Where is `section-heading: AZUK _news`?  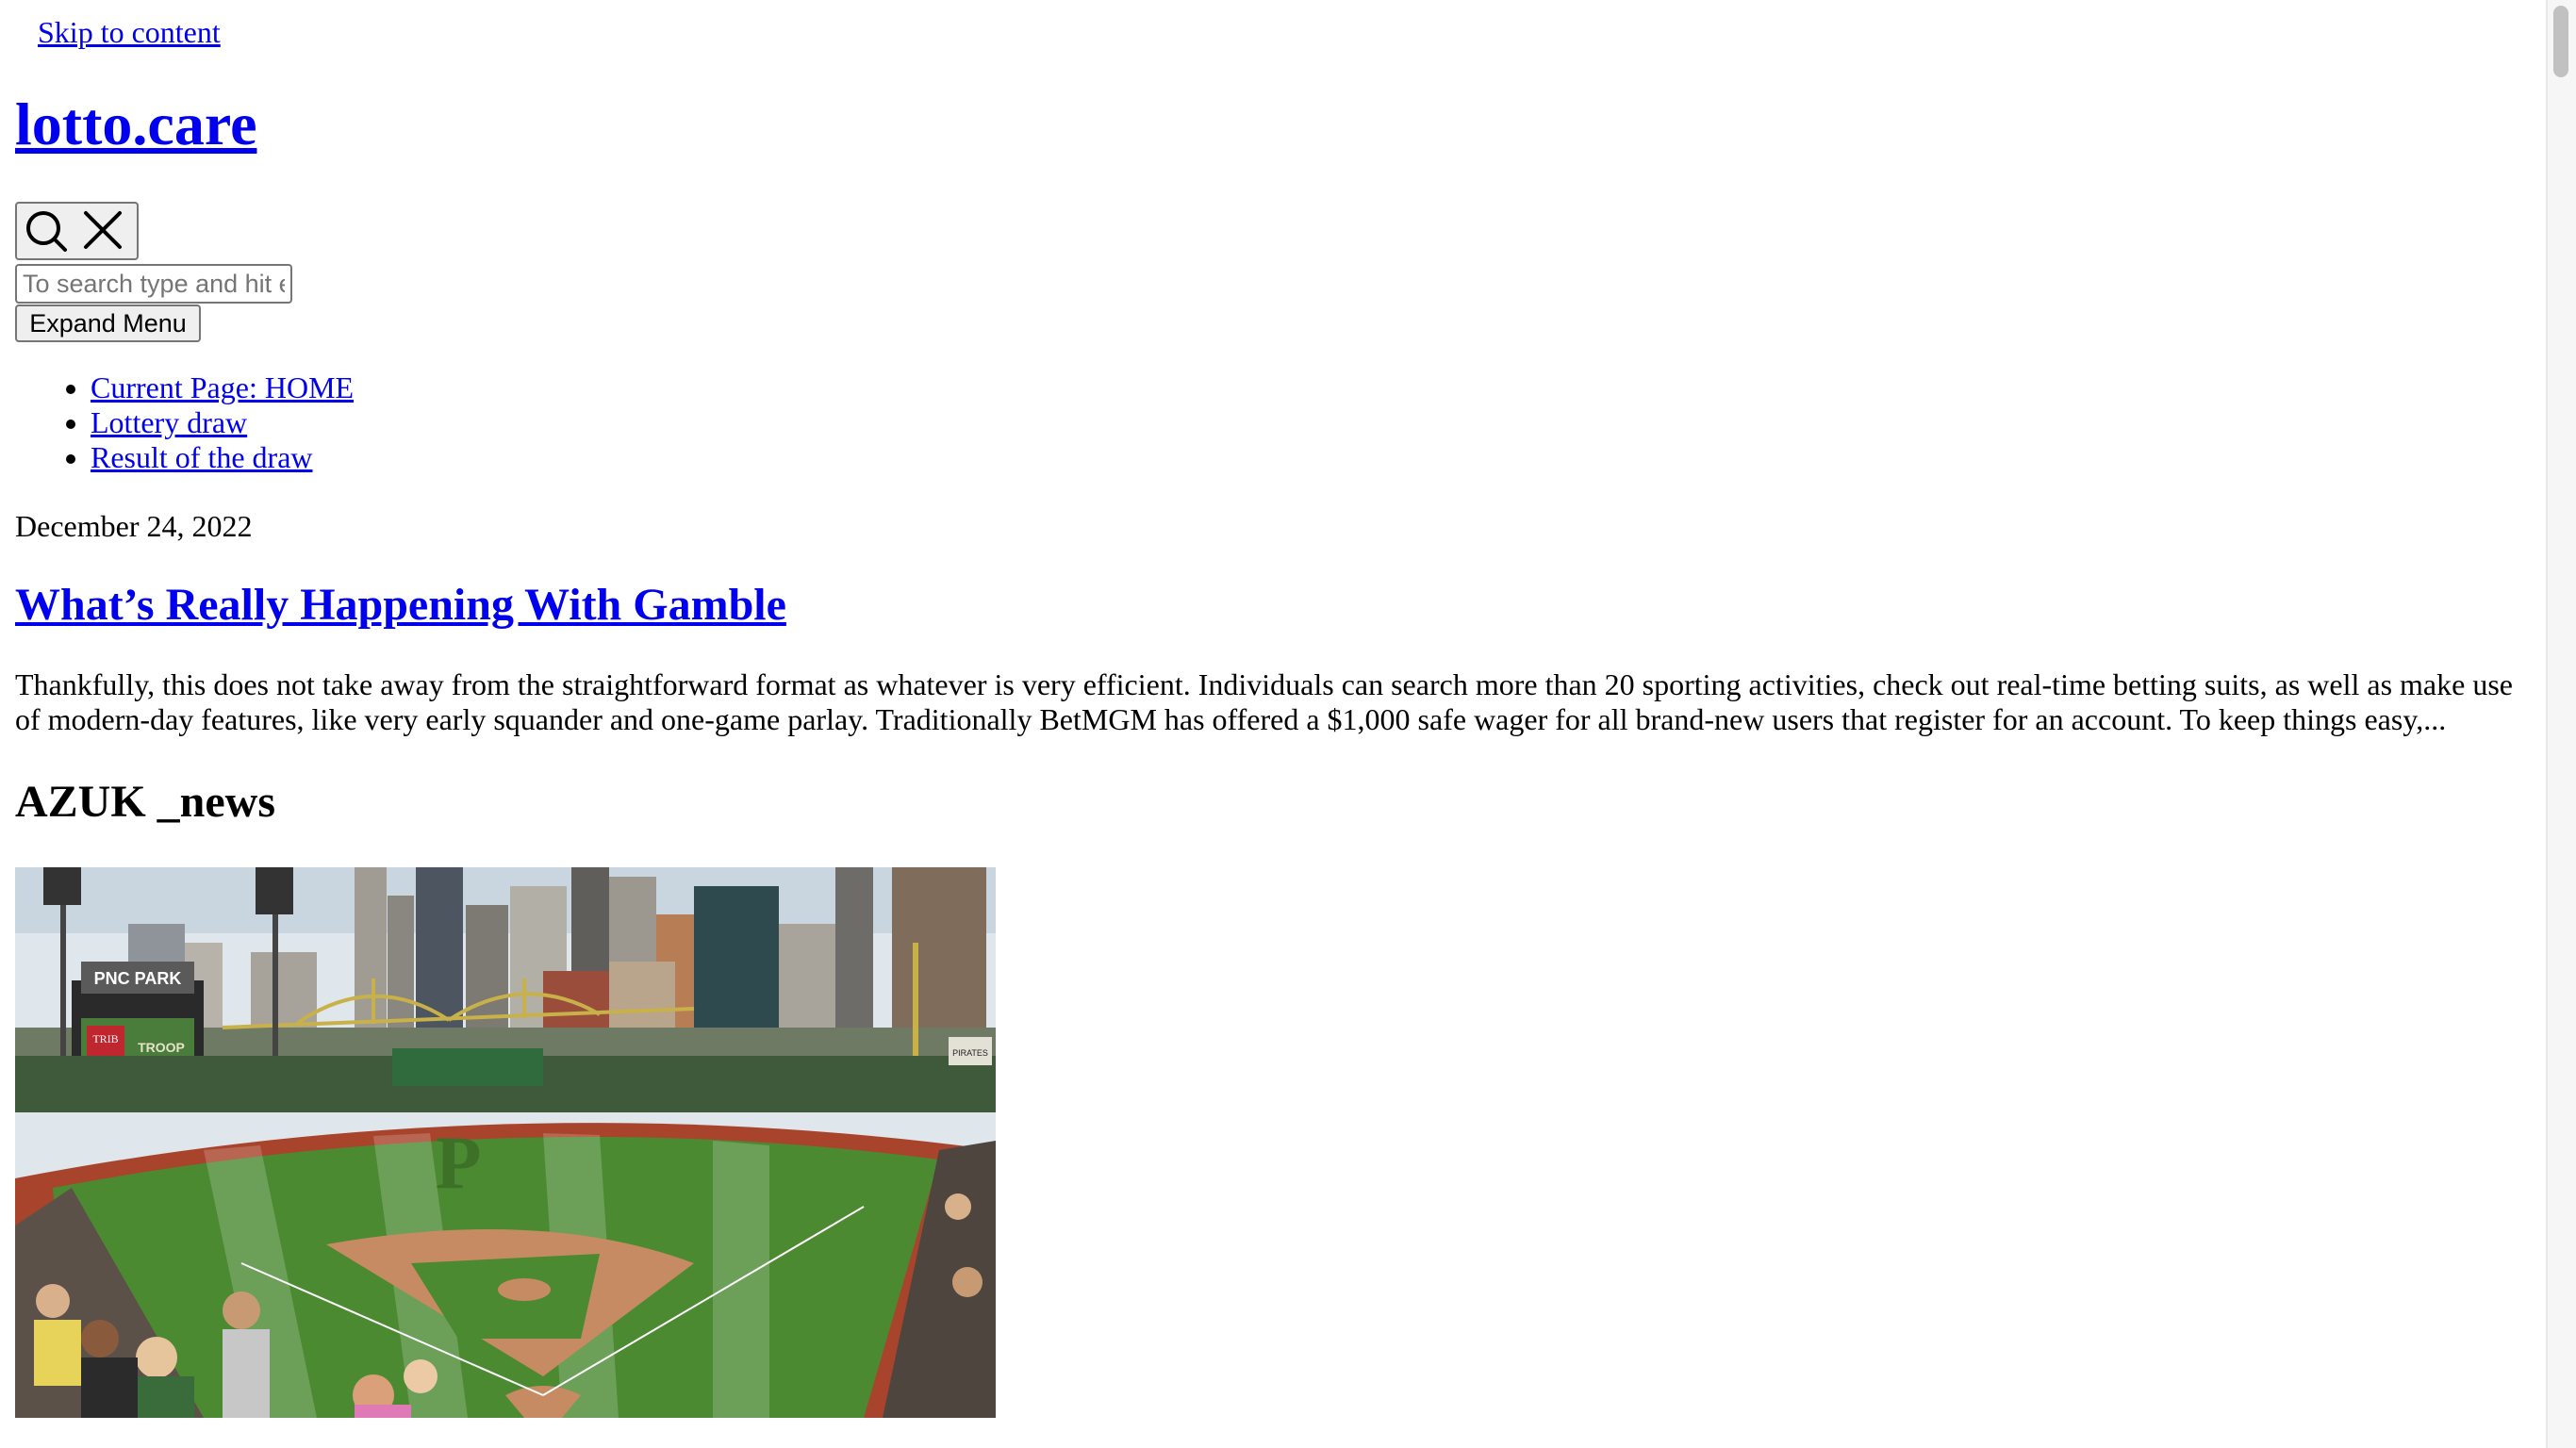 section-heading: AZUK _news is located at coordinates (145, 802).